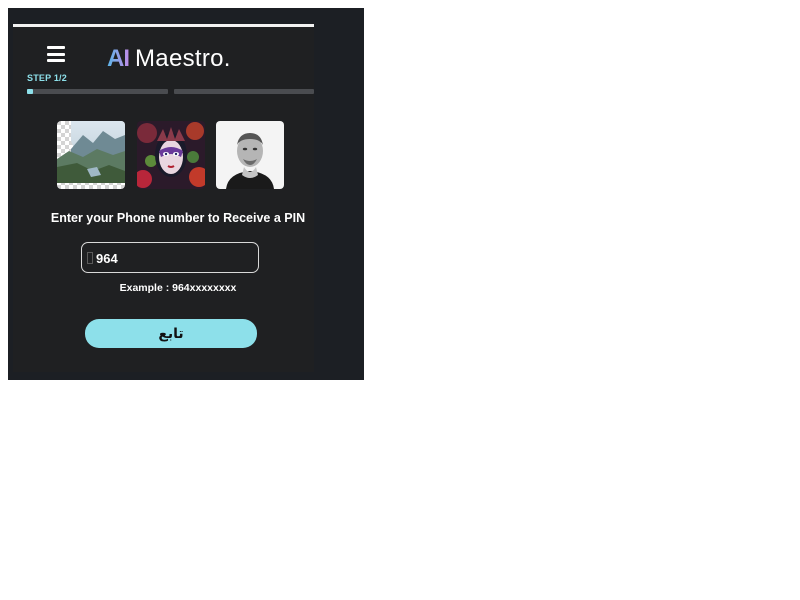  I want to click on logo-mark: AI, so click(118, 58).